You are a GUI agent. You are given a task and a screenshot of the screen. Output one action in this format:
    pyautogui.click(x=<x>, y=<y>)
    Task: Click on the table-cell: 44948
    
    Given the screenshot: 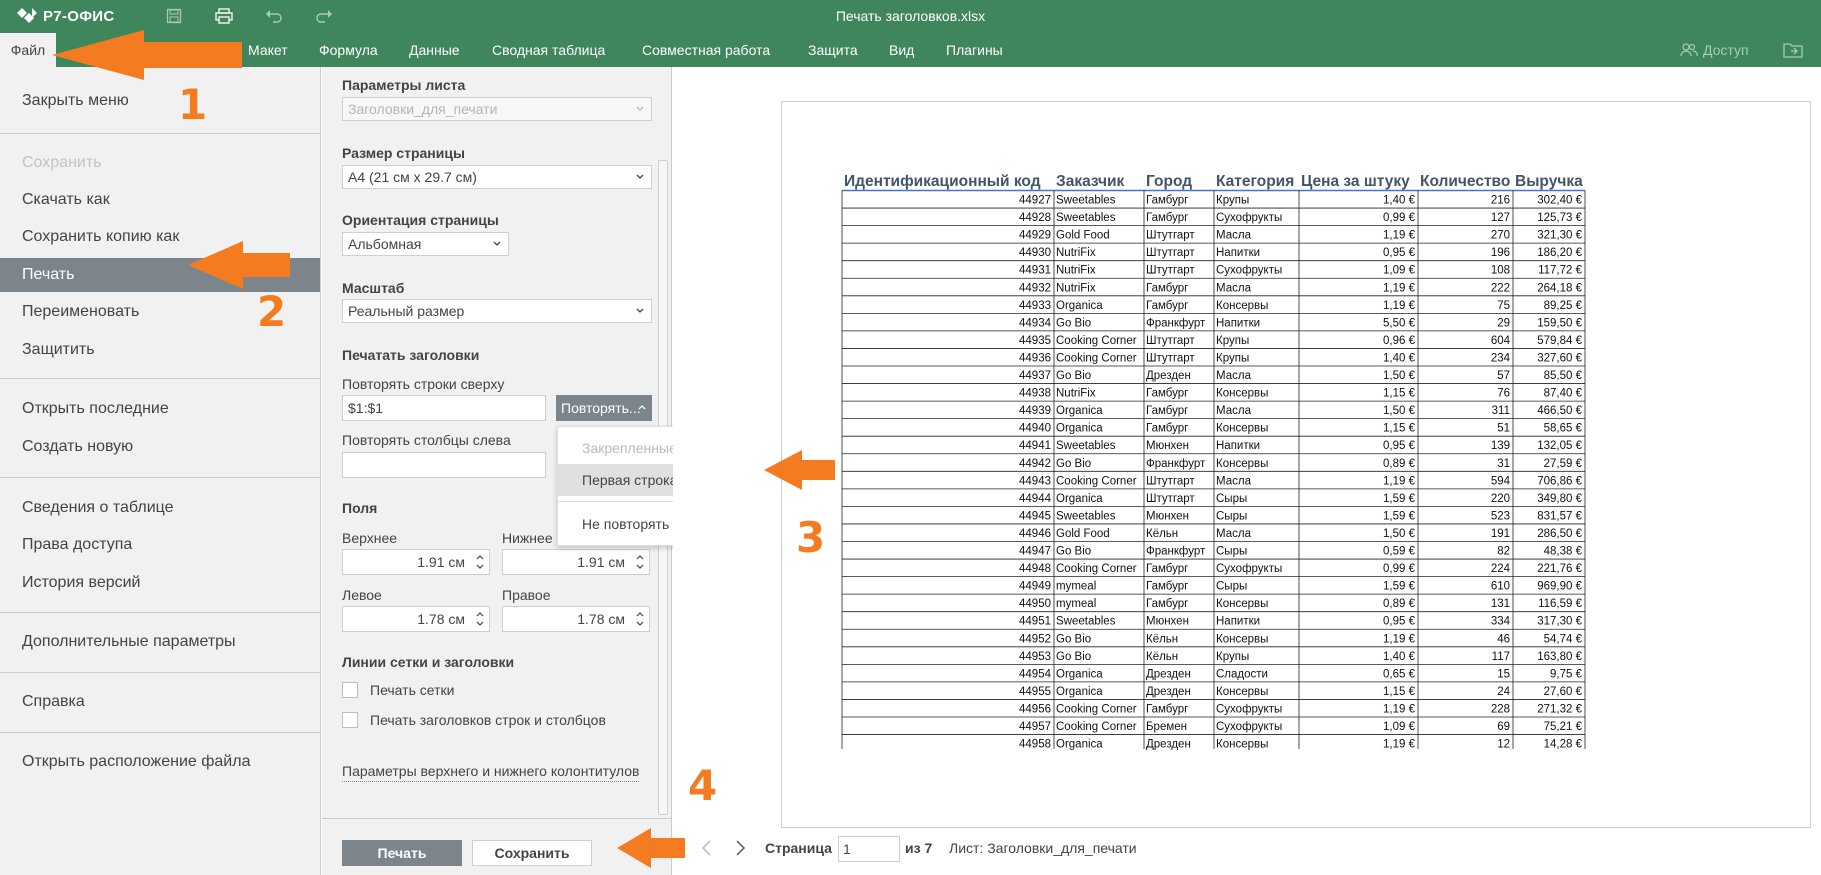 What is the action you would take?
    pyautogui.click(x=1035, y=569)
    